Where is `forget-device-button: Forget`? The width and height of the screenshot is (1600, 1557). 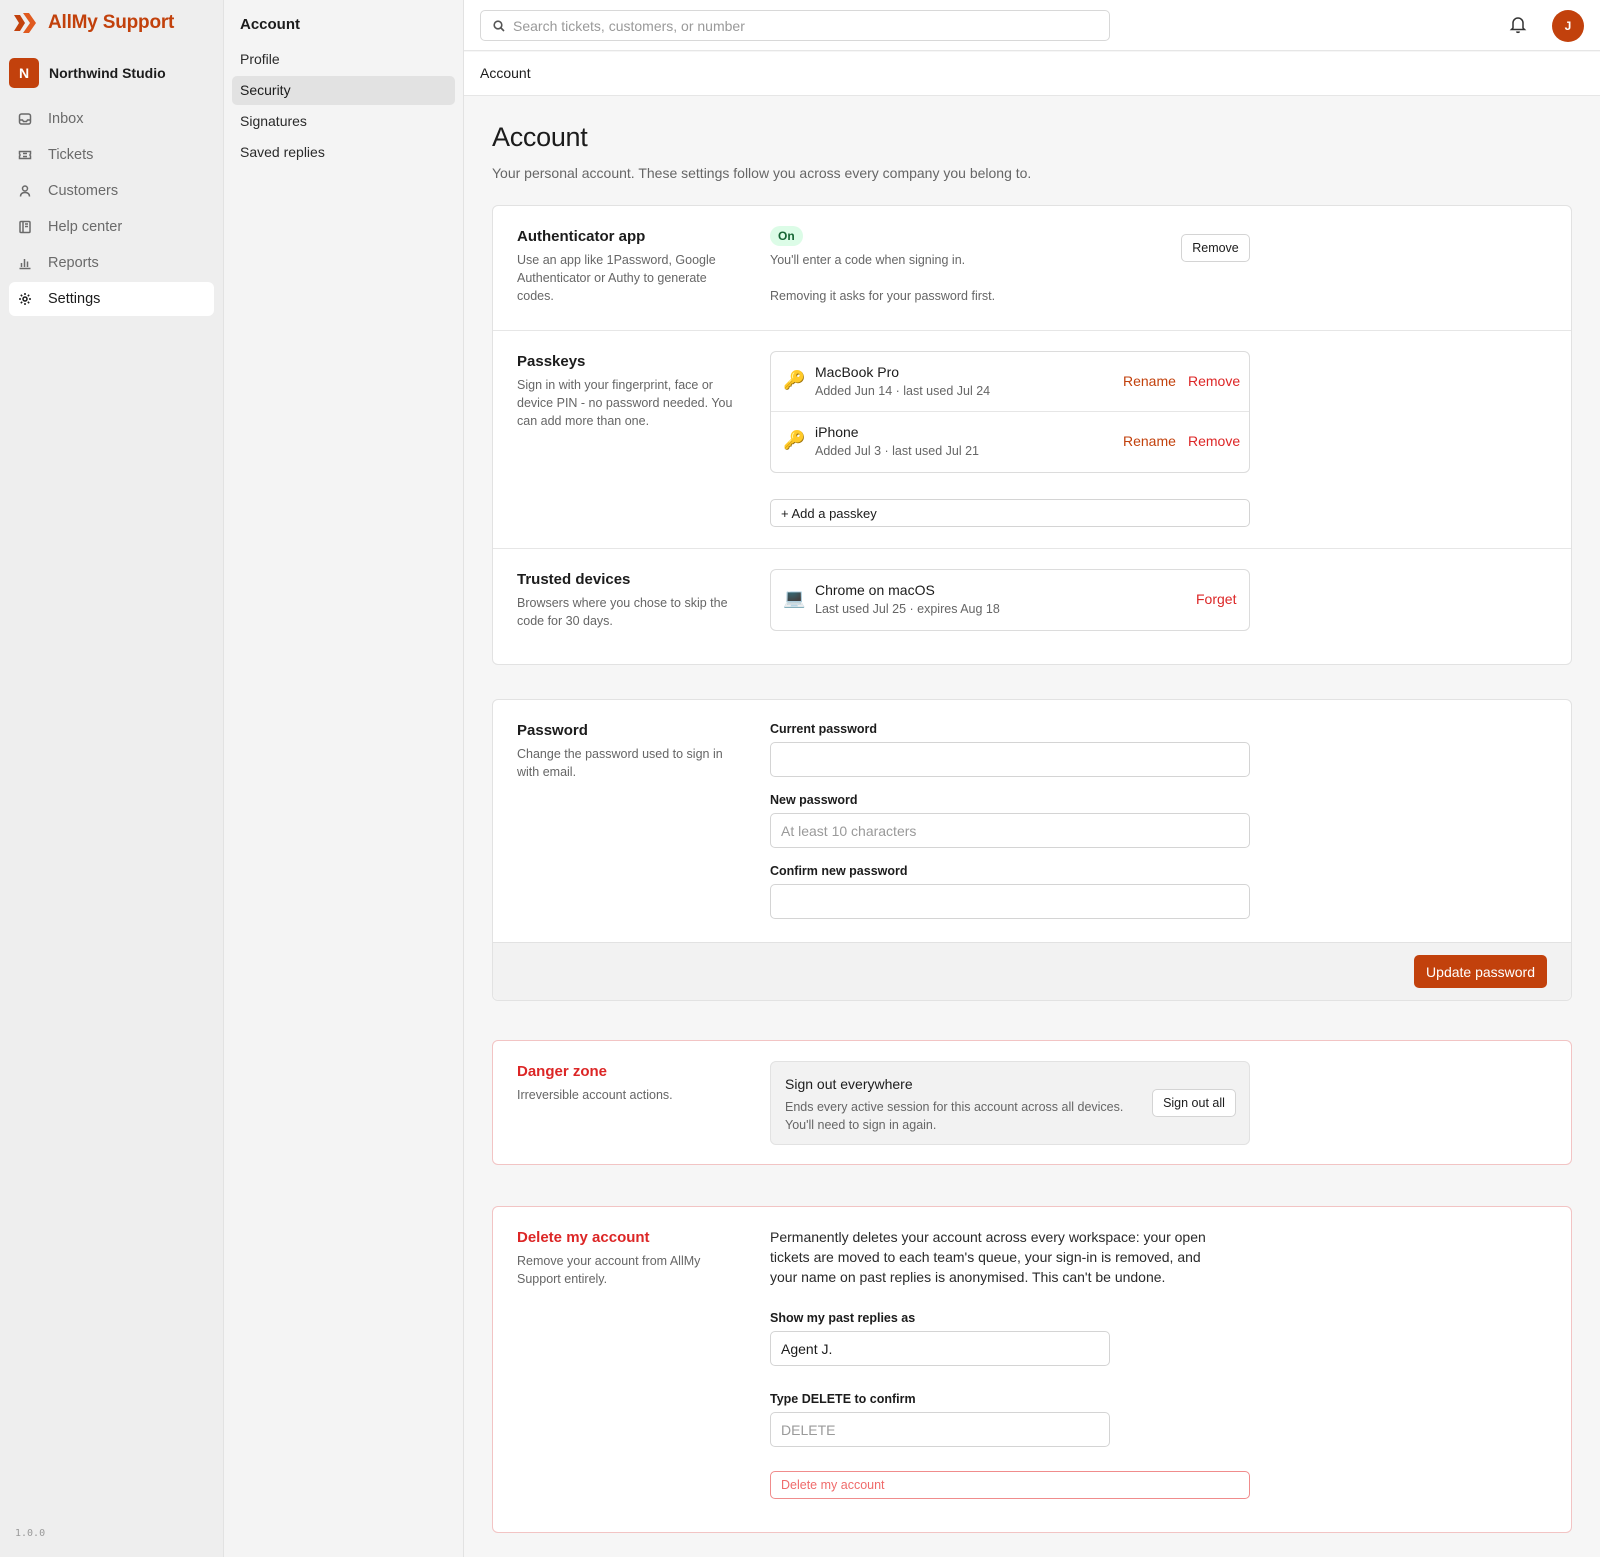
forget-device-button: Forget is located at coordinates (1216, 599).